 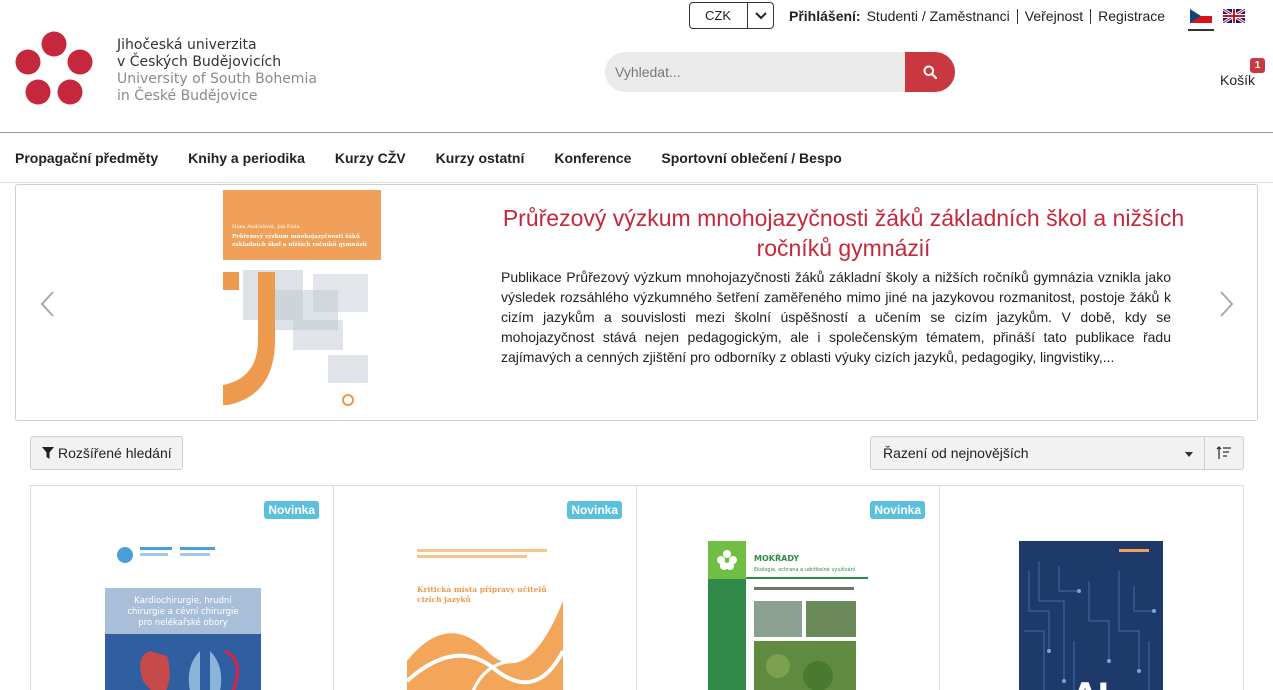 What do you see at coordinates (825, 16) in the screenshot?
I see `login-label: Přihlášení:` at bounding box center [825, 16].